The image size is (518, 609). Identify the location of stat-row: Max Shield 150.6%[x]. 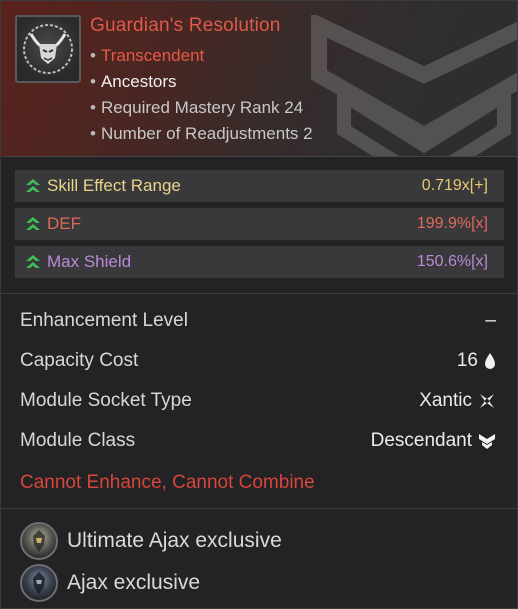
(259, 262).